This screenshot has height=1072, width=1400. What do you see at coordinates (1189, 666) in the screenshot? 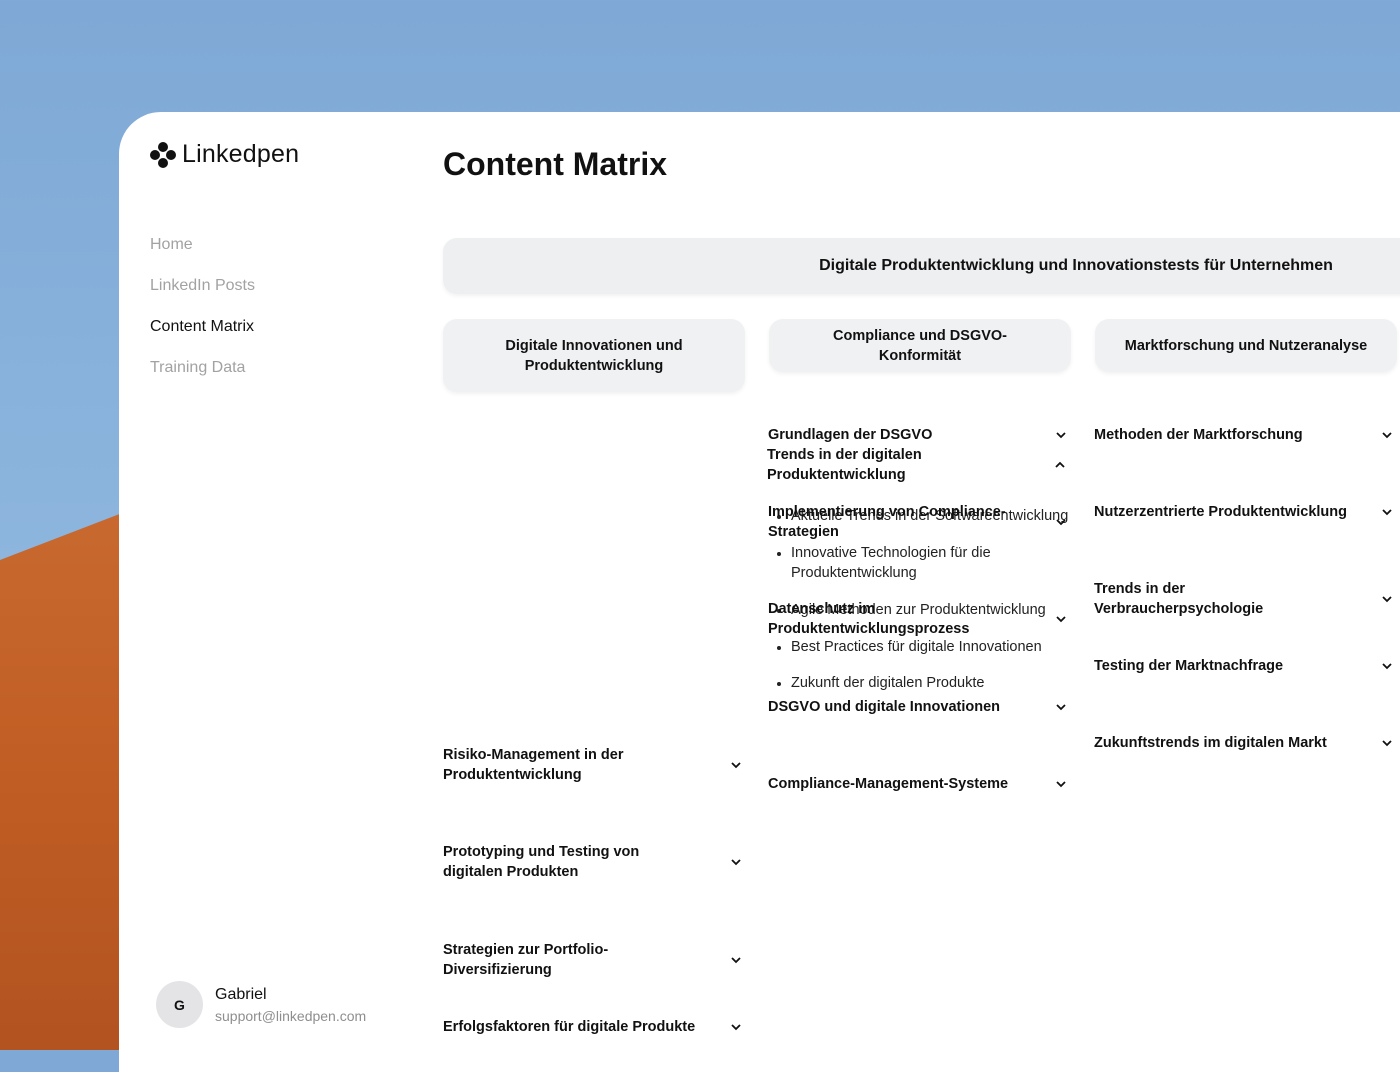
I see `accordion-label: Testing der Marktnachfrage` at bounding box center [1189, 666].